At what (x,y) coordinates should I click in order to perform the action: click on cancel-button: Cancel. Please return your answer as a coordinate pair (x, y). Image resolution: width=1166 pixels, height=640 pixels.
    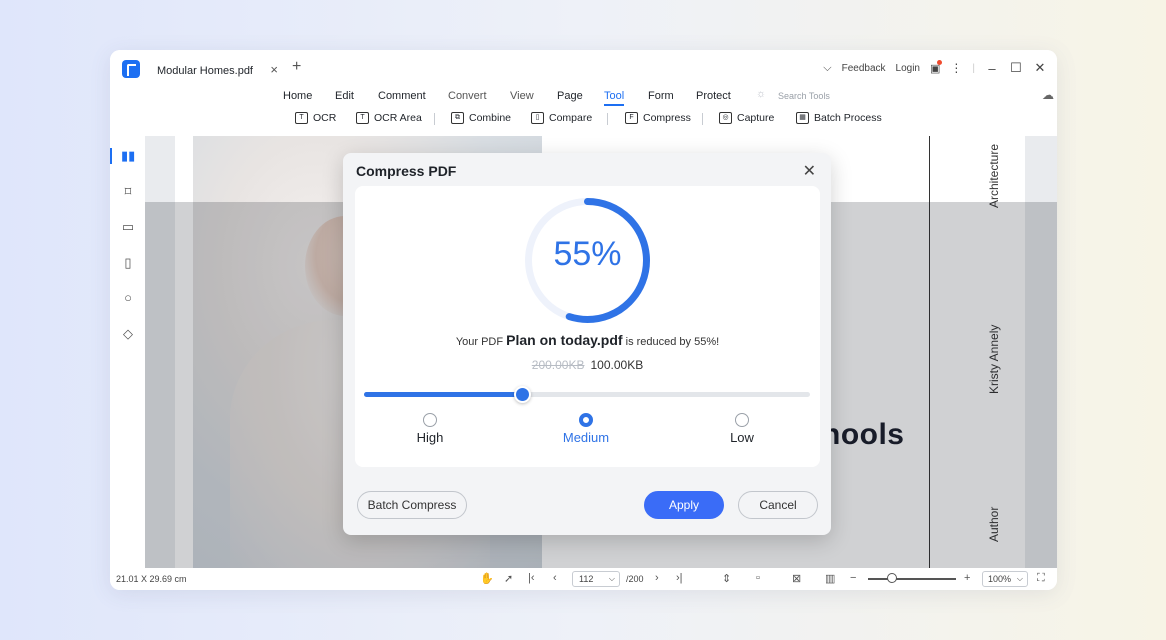
    Looking at the image, I should click on (778, 505).